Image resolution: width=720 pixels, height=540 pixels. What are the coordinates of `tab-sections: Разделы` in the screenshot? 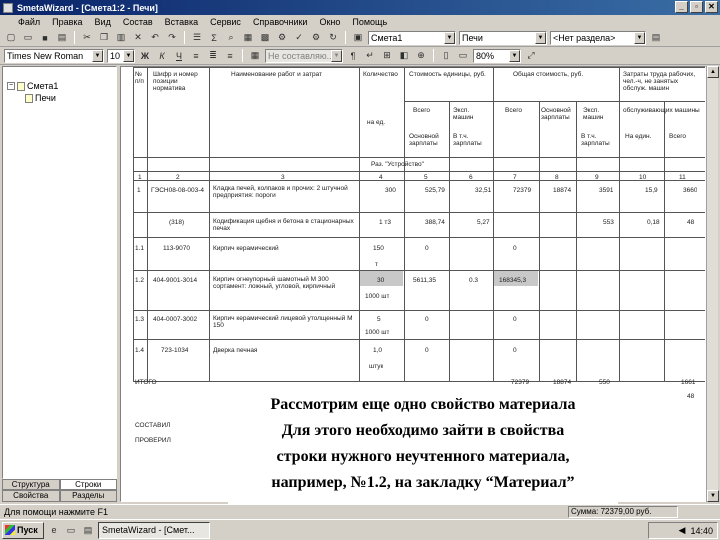 It's located at (88, 496).